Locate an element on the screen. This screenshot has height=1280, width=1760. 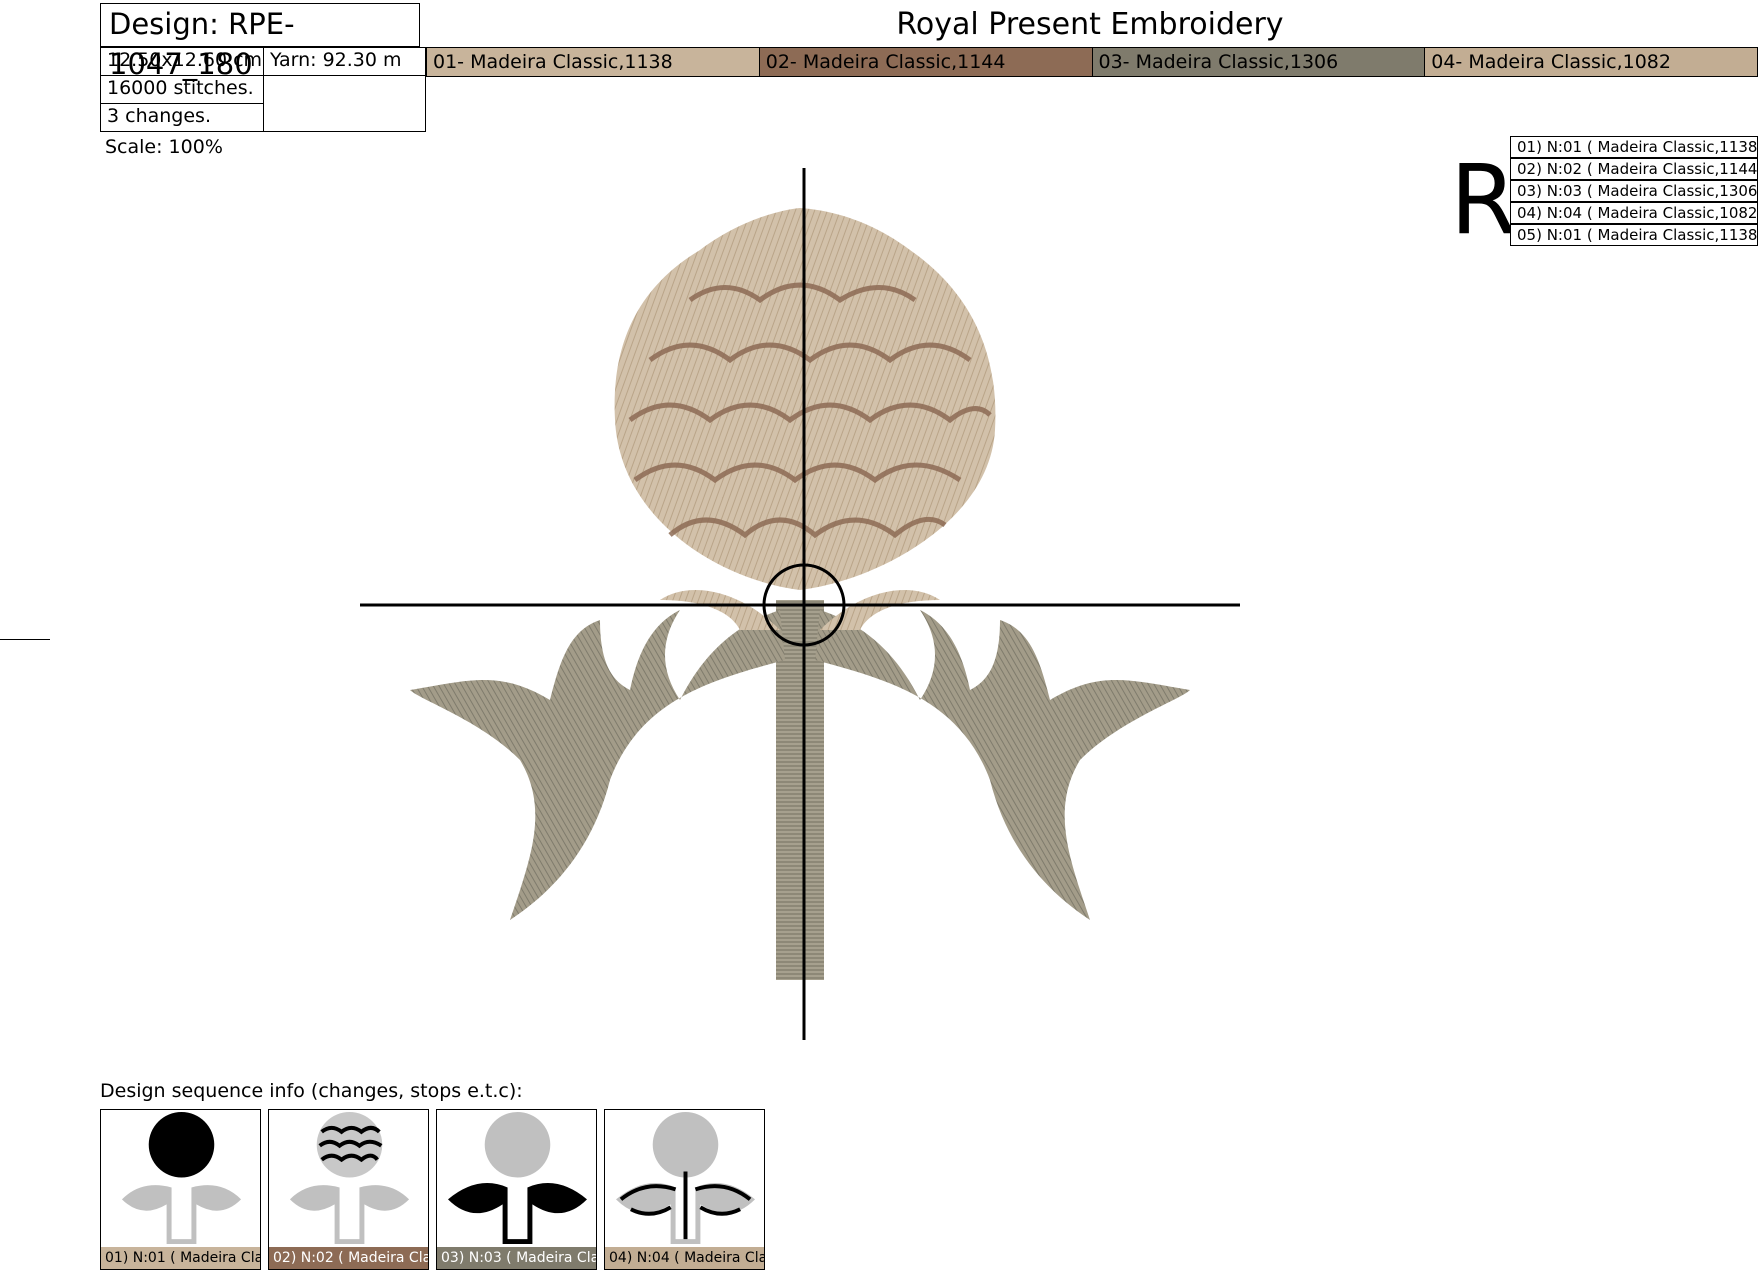
left-leaf-tip-shape is located at coordinates (720, 610).